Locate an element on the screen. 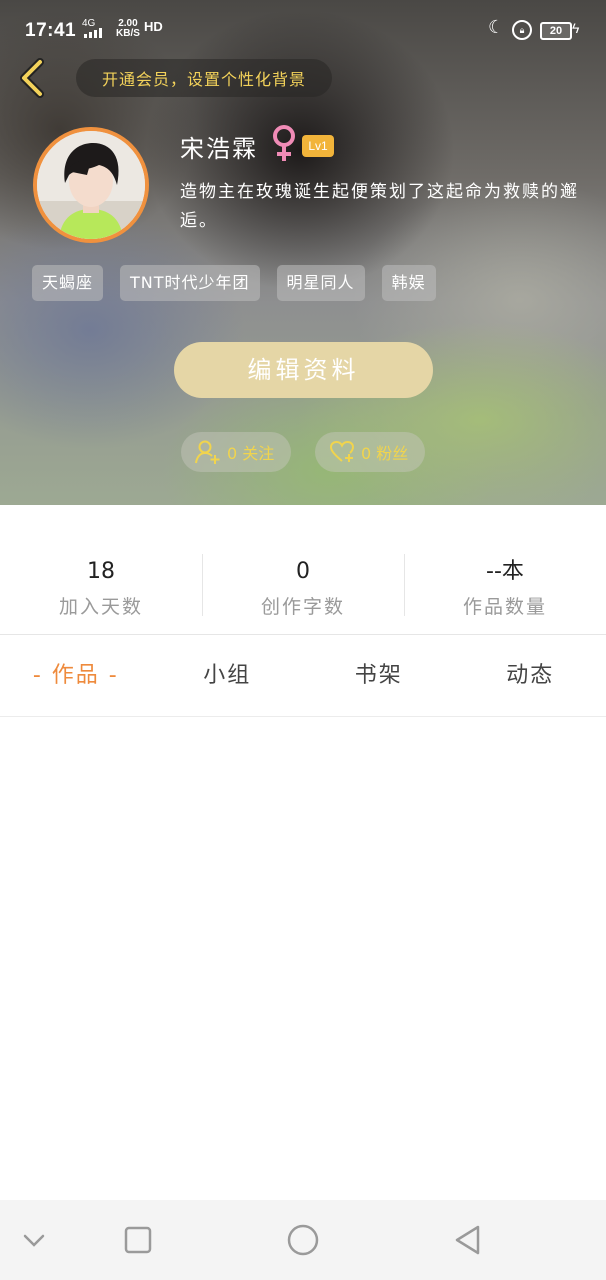 This screenshot has width=606, height=1280. stat-word-count: 0 创作字数 is located at coordinates (303, 585).